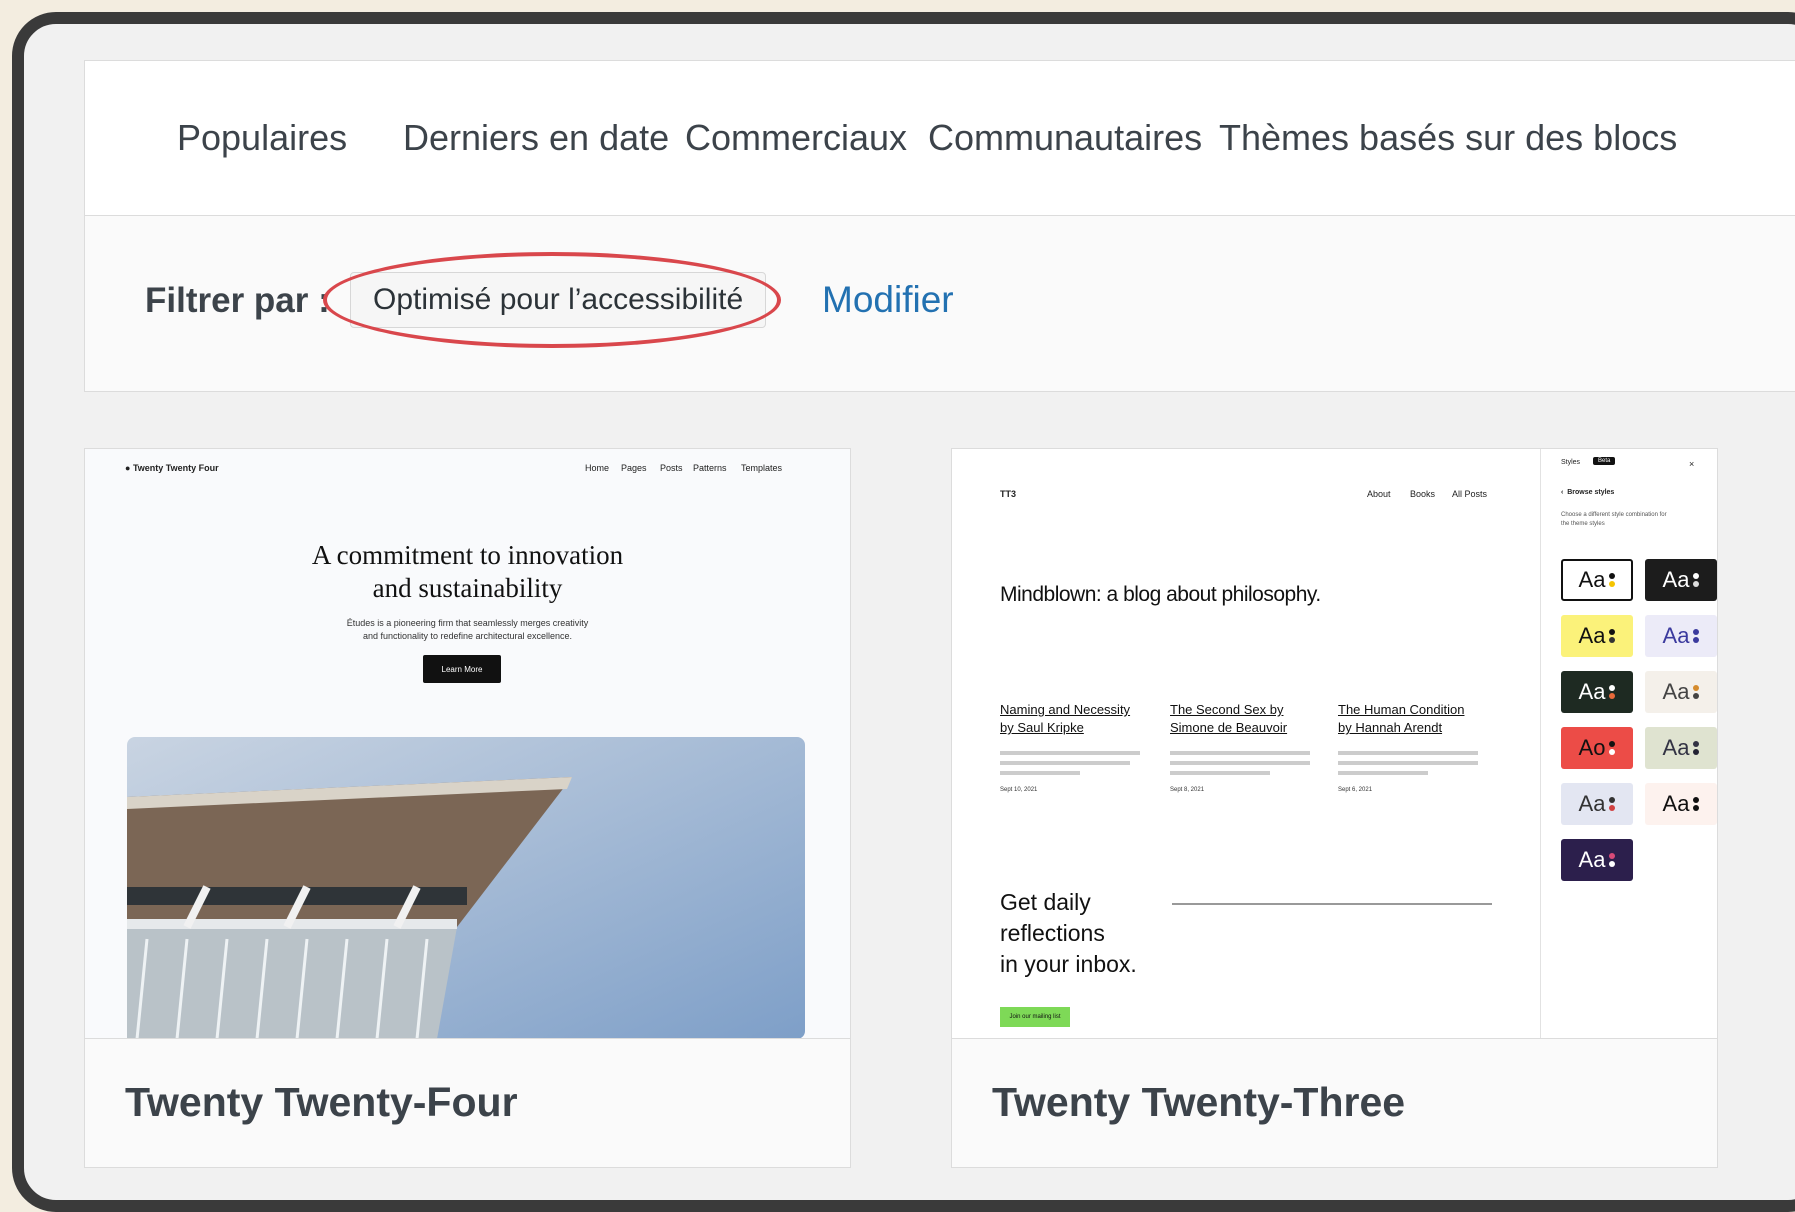 The height and width of the screenshot is (1212, 1795). I want to click on preview-panel-badge: Beta, so click(1604, 461).